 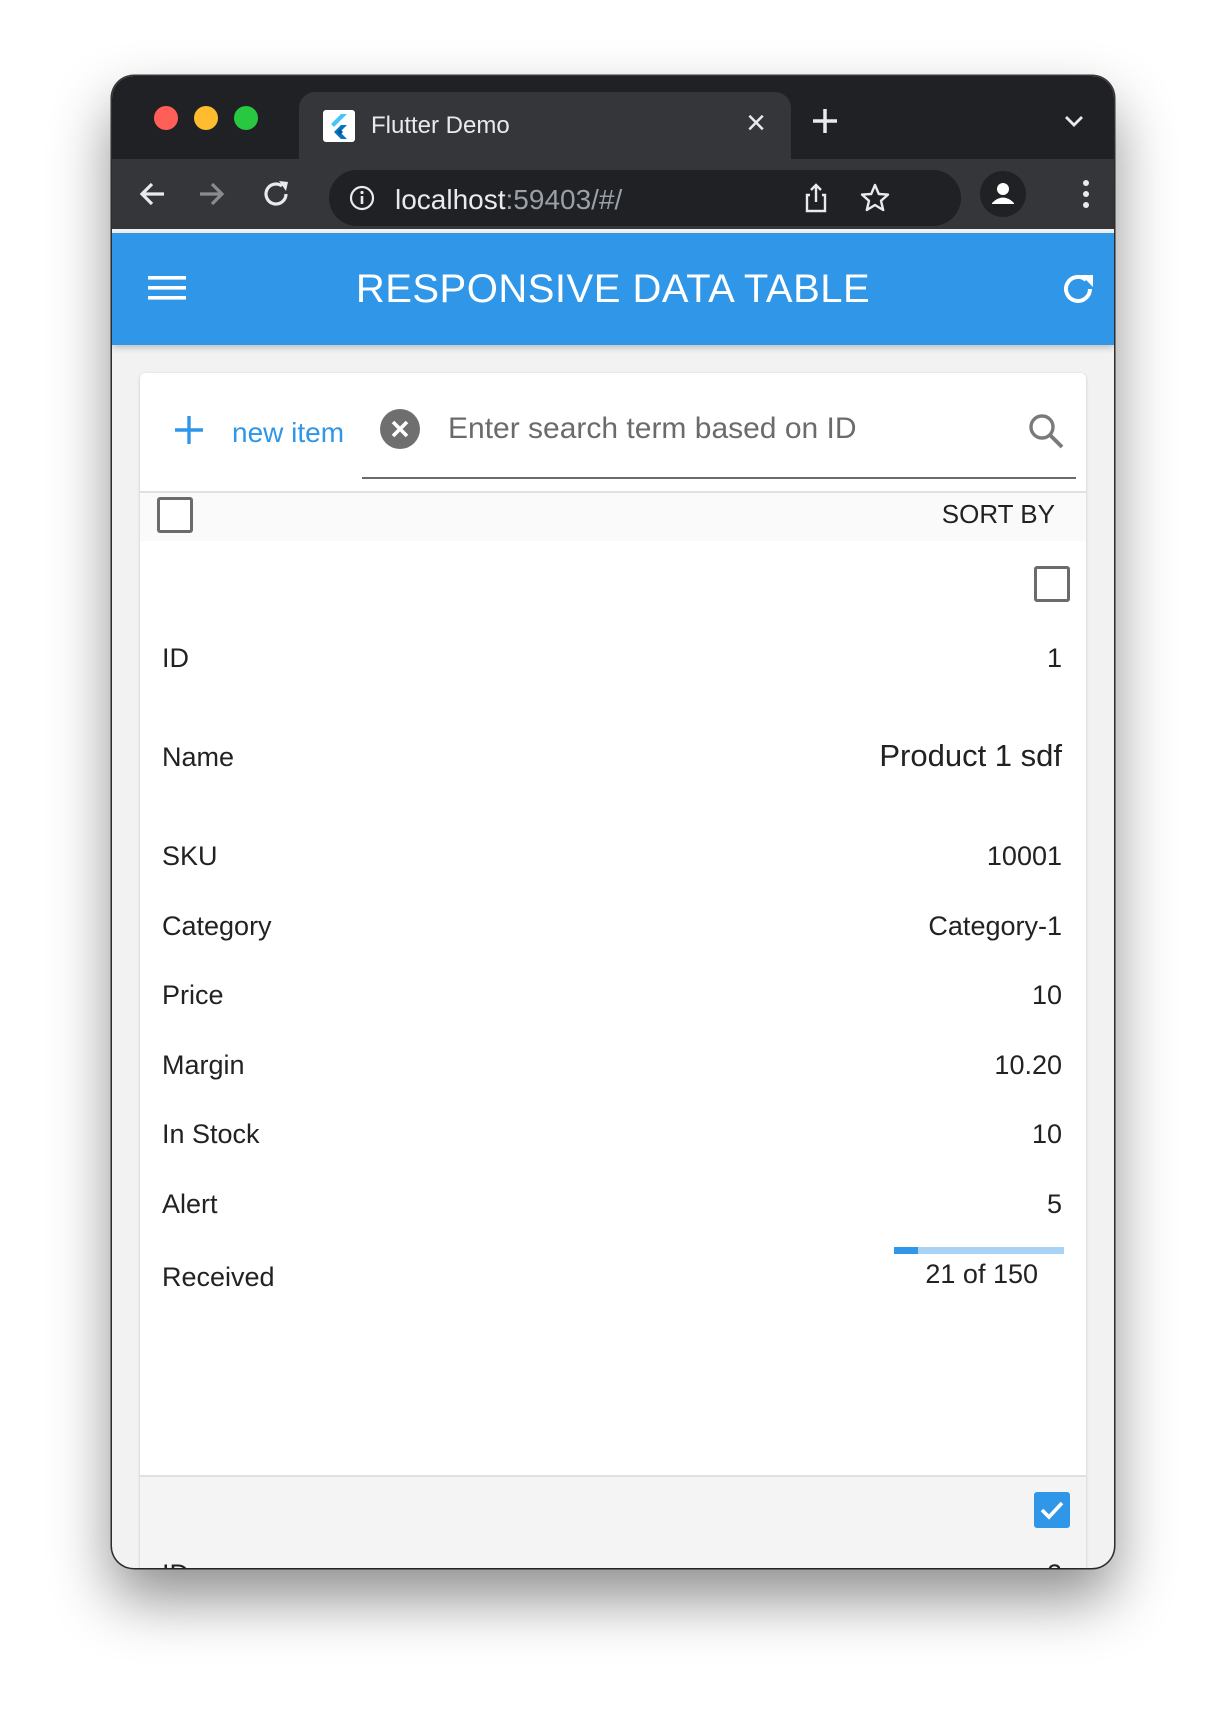 I want to click on back-arrow-icon, so click(x=152, y=194).